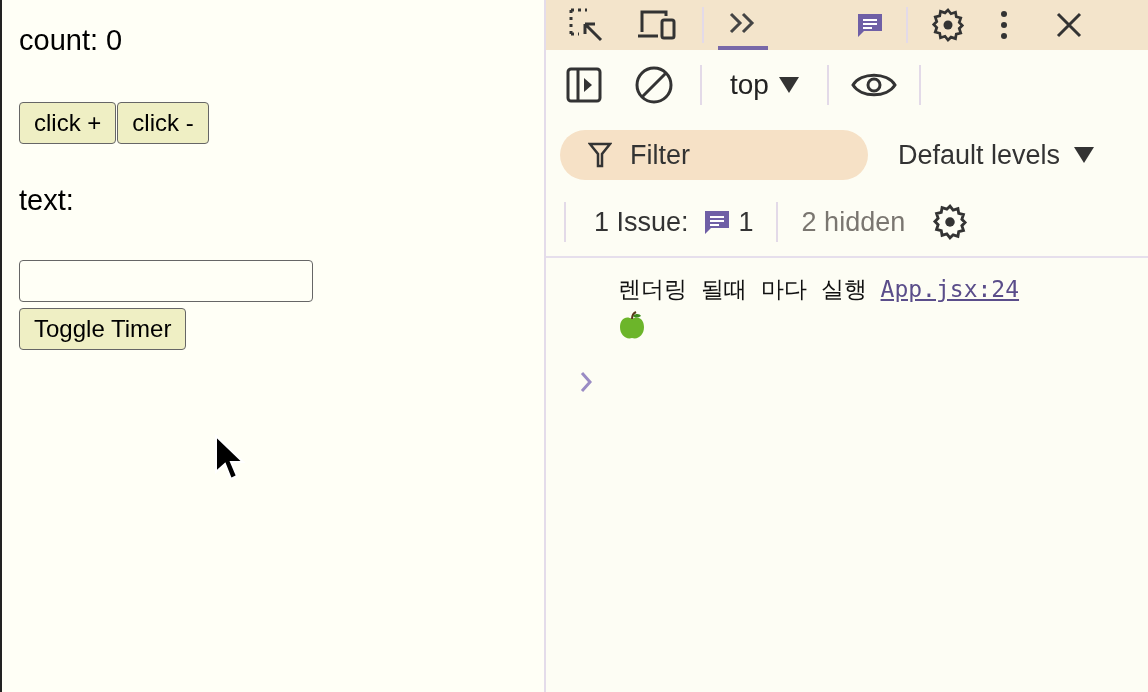 Image resolution: width=1148 pixels, height=692 pixels. Describe the element at coordinates (632, 326) in the screenshot. I see `apple-icon` at that location.